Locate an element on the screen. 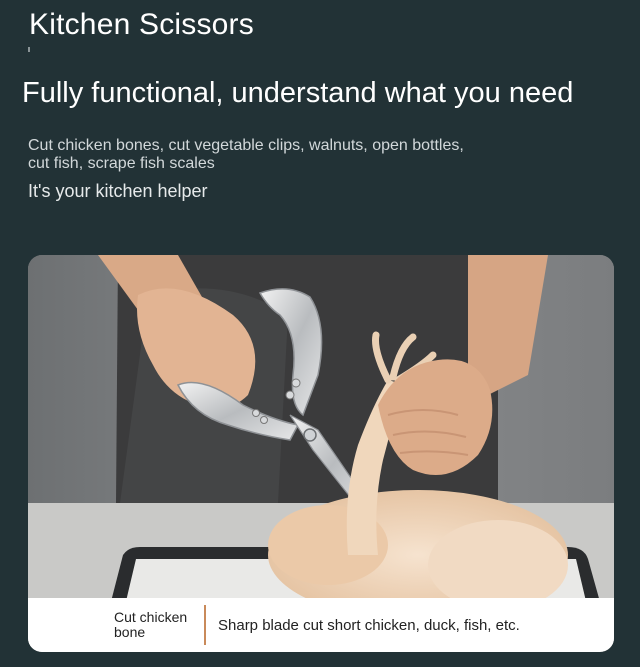  description-line-2: cut fish, scrape fish scales is located at coordinates (121, 163).